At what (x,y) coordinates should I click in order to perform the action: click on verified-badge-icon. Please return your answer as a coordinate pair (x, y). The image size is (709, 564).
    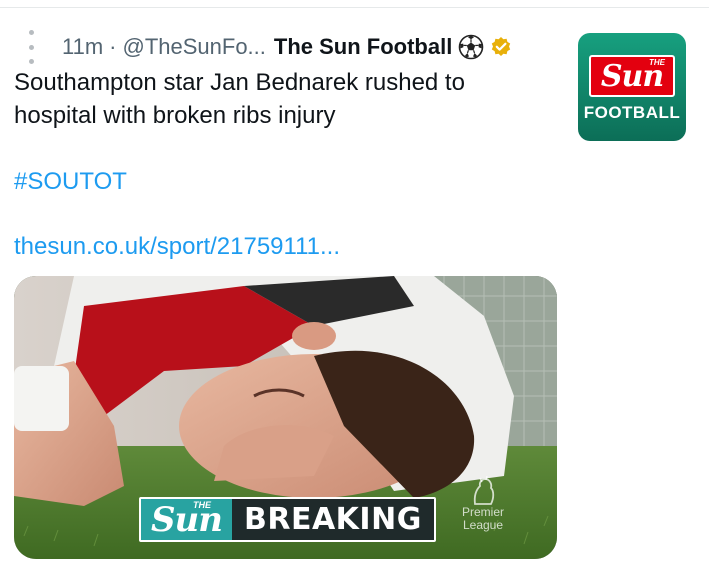
    Looking at the image, I should click on (501, 47).